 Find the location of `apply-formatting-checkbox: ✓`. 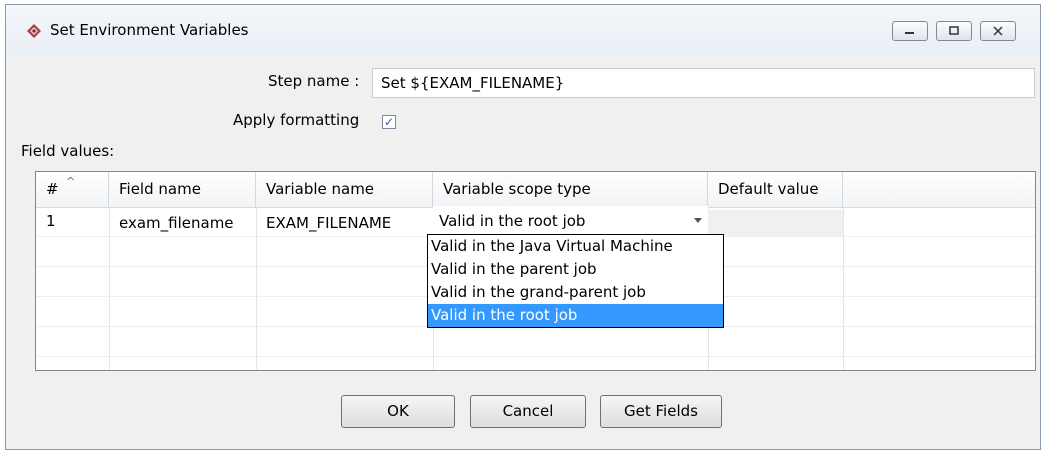

apply-formatting-checkbox: ✓ is located at coordinates (389, 122).